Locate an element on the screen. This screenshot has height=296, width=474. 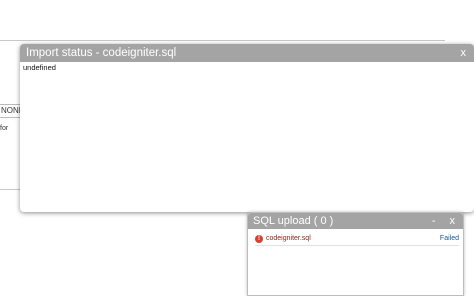
error-icon: ! is located at coordinates (259, 238).